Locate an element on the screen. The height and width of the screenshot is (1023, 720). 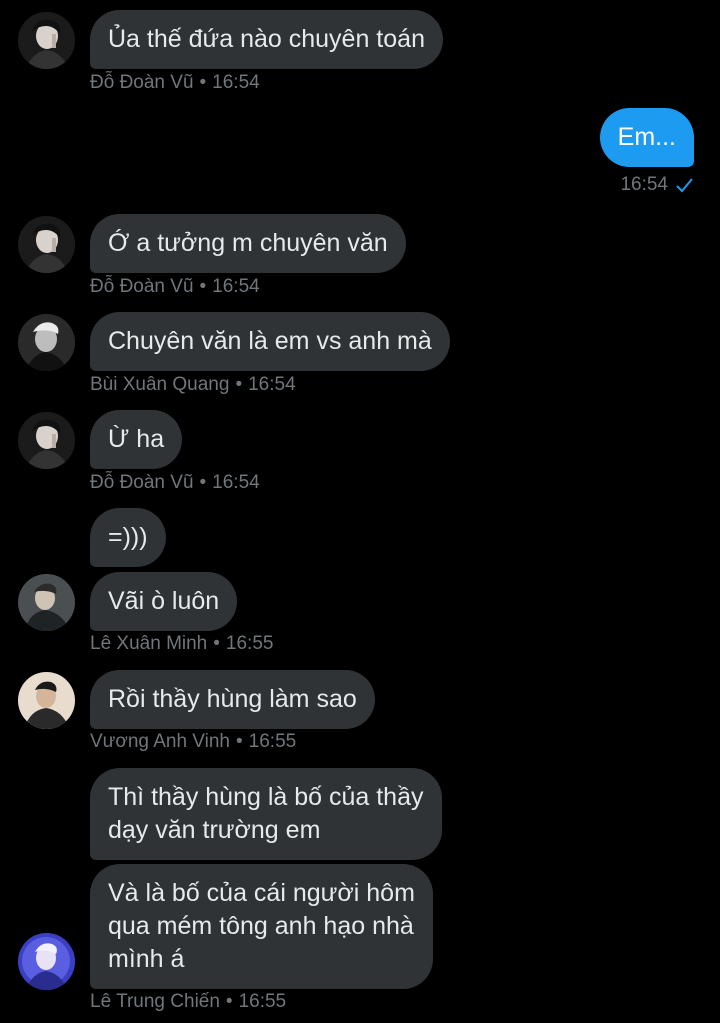
message-bubble: Ủa thế đứa nào chuyên toán is located at coordinates (266, 39).